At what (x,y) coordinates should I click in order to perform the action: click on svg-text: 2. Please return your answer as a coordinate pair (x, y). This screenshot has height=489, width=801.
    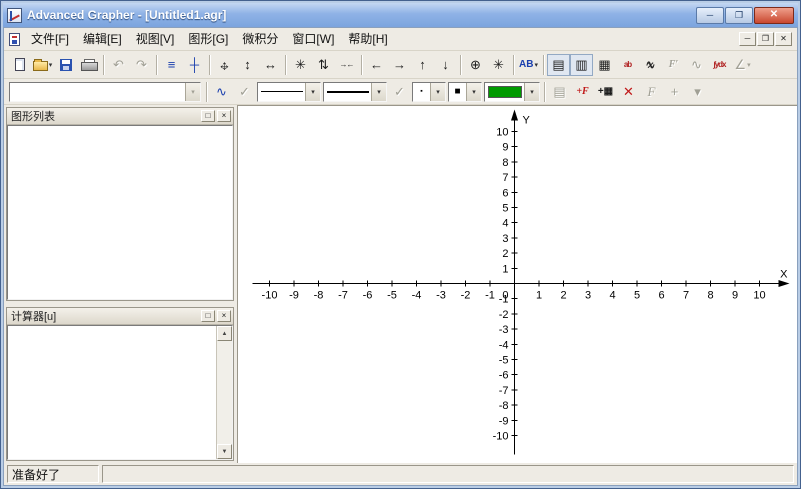
    Looking at the image, I should click on (563, 296).